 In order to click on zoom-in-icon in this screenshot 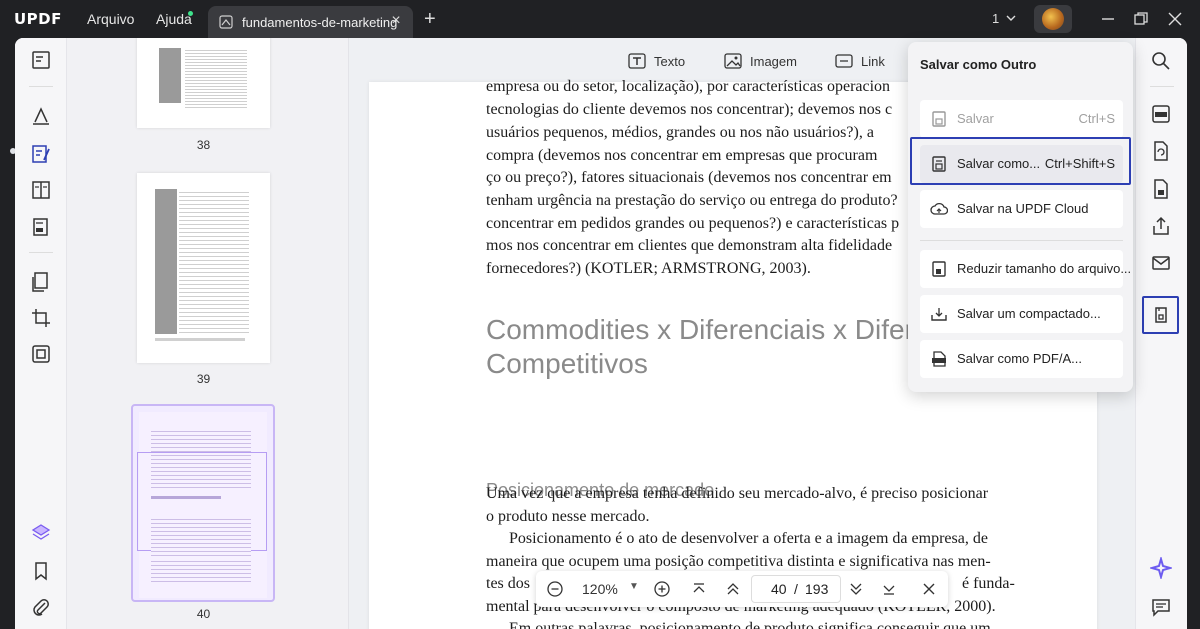, I will do `click(662, 589)`.